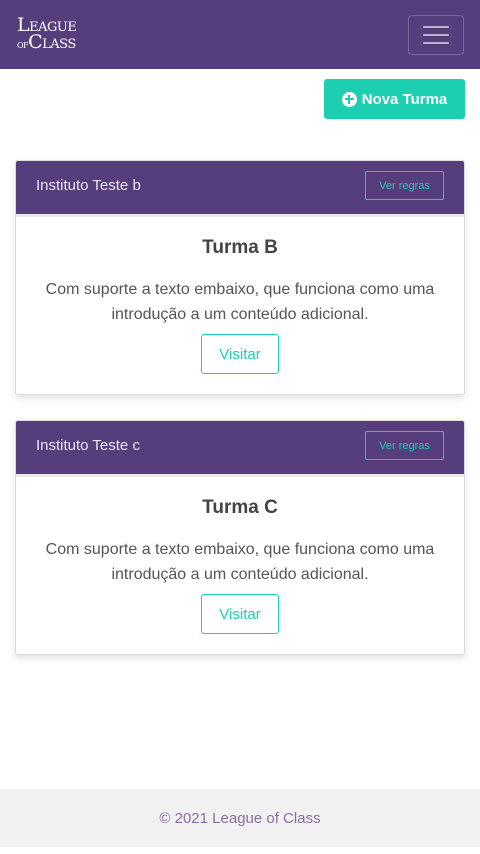  Describe the element at coordinates (349, 99) in the screenshot. I see `plus-circle-icon` at that location.